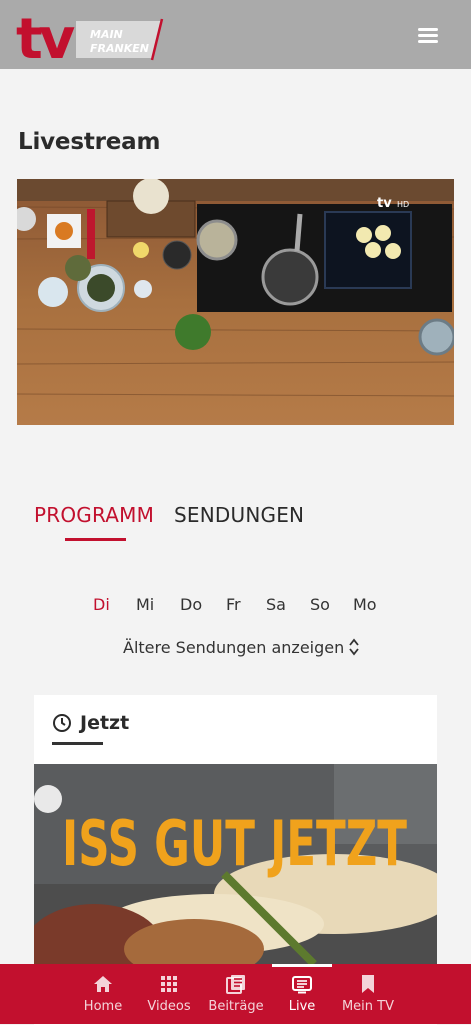 The height and width of the screenshot is (1025, 471). What do you see at coordinates (302, 1006) in the screenshot?
I see `nav-live-label: Live` at bounding box center [302, 1006].